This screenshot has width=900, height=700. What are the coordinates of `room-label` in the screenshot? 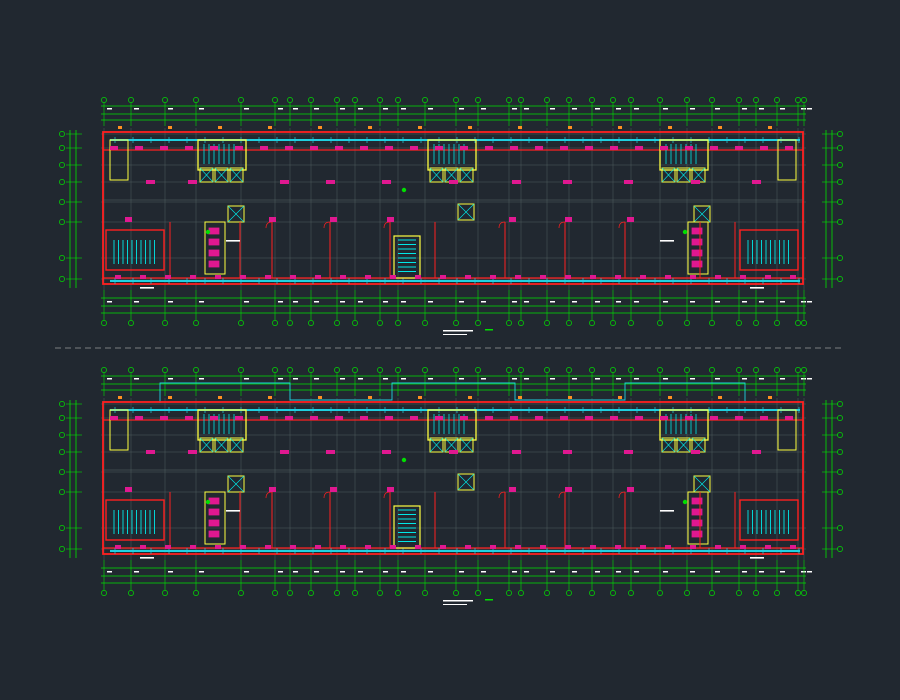 It's located at (667, 241).